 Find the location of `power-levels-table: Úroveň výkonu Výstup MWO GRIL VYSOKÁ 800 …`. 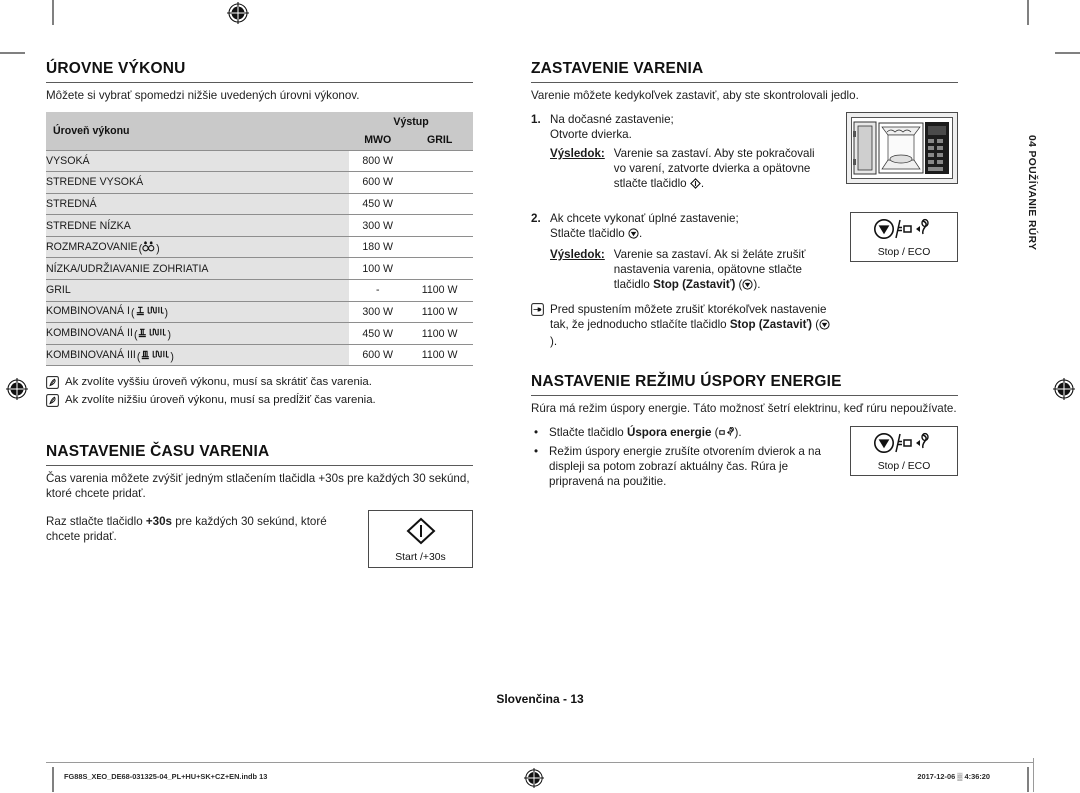

power-levels-table: Úroveň výkonu Výstup MWO GRIL VYSOKÁ 800 … is located at coordinates (259, 239).